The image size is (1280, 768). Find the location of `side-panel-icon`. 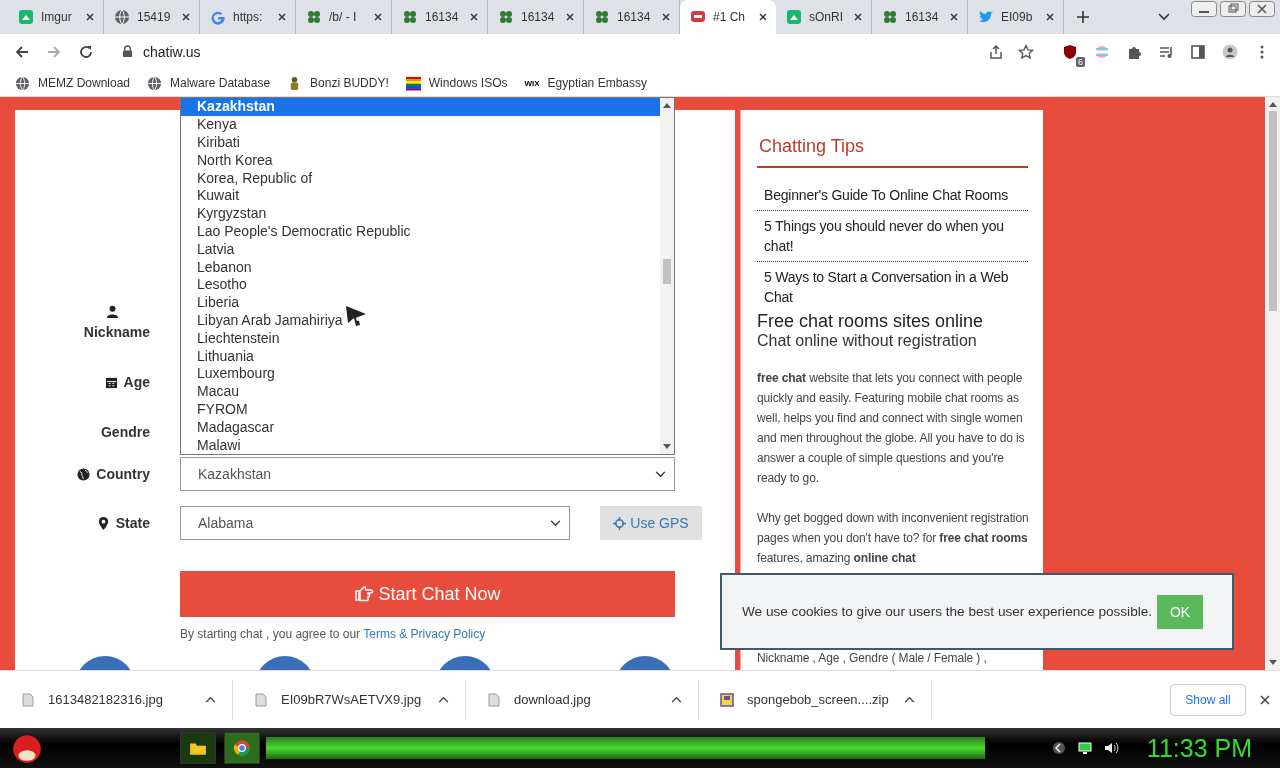

side-panel-icon is located at coordinates (1198, 51).